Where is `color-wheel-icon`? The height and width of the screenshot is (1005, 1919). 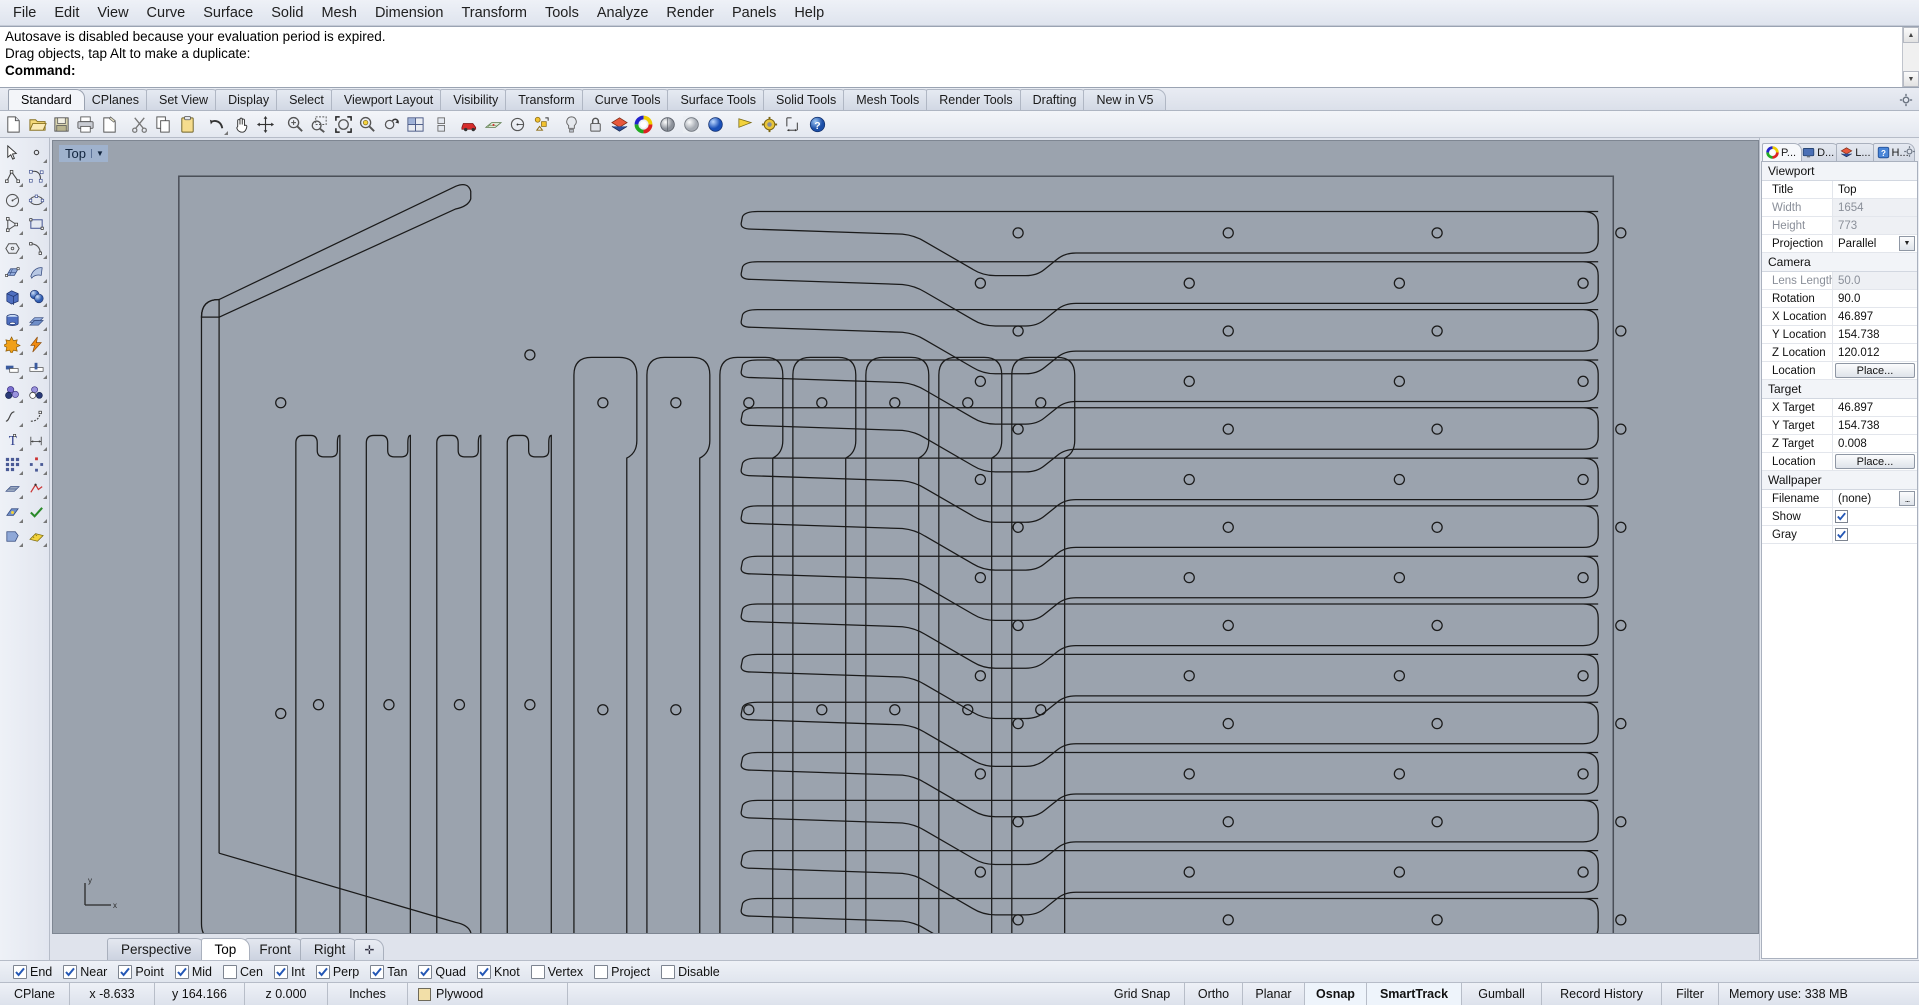
color-wheel-icon is located at coordinates (643, 124).